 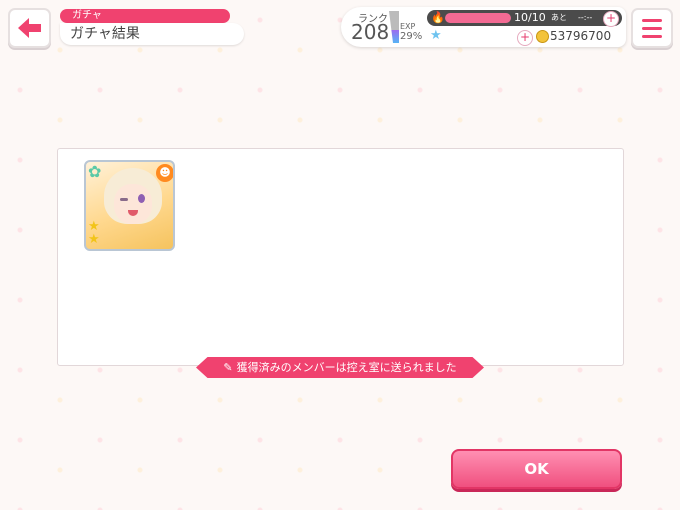 What do you see at coordinates (370, 32) in the screenshot?
I see `rank-value: 208` at bounding box center [370, 32].